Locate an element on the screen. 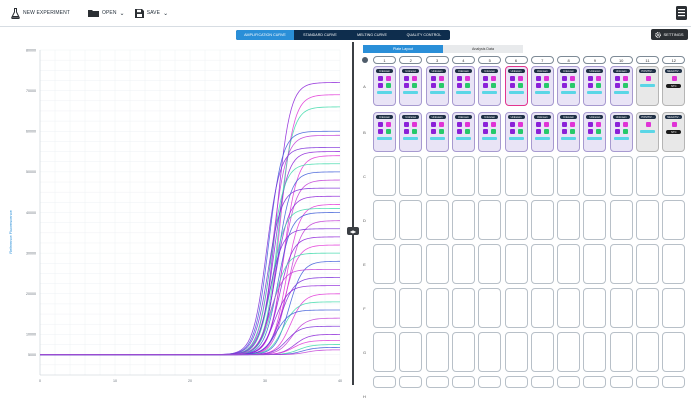 This screenshot has width=691, height=416. well-G12 is located at coordinates (674, 352).